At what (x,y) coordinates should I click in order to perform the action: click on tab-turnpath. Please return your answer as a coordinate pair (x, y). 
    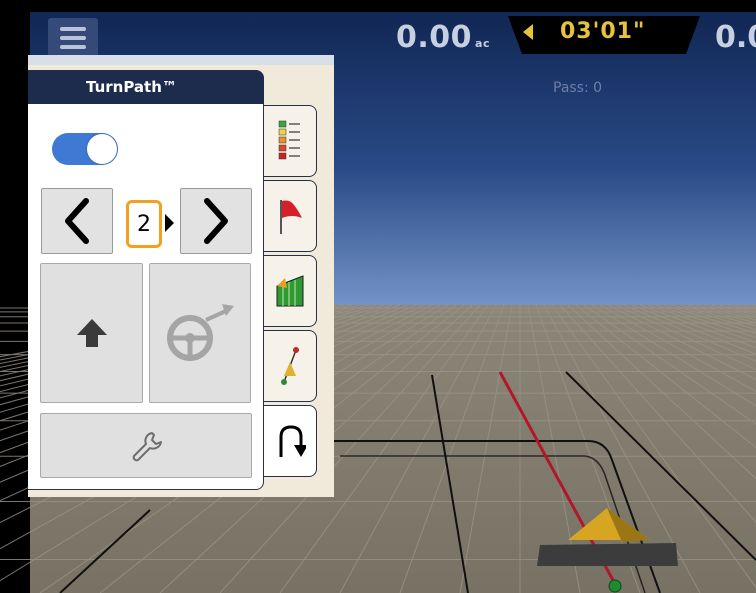
    Looking at the image, I should click on (290, 441).